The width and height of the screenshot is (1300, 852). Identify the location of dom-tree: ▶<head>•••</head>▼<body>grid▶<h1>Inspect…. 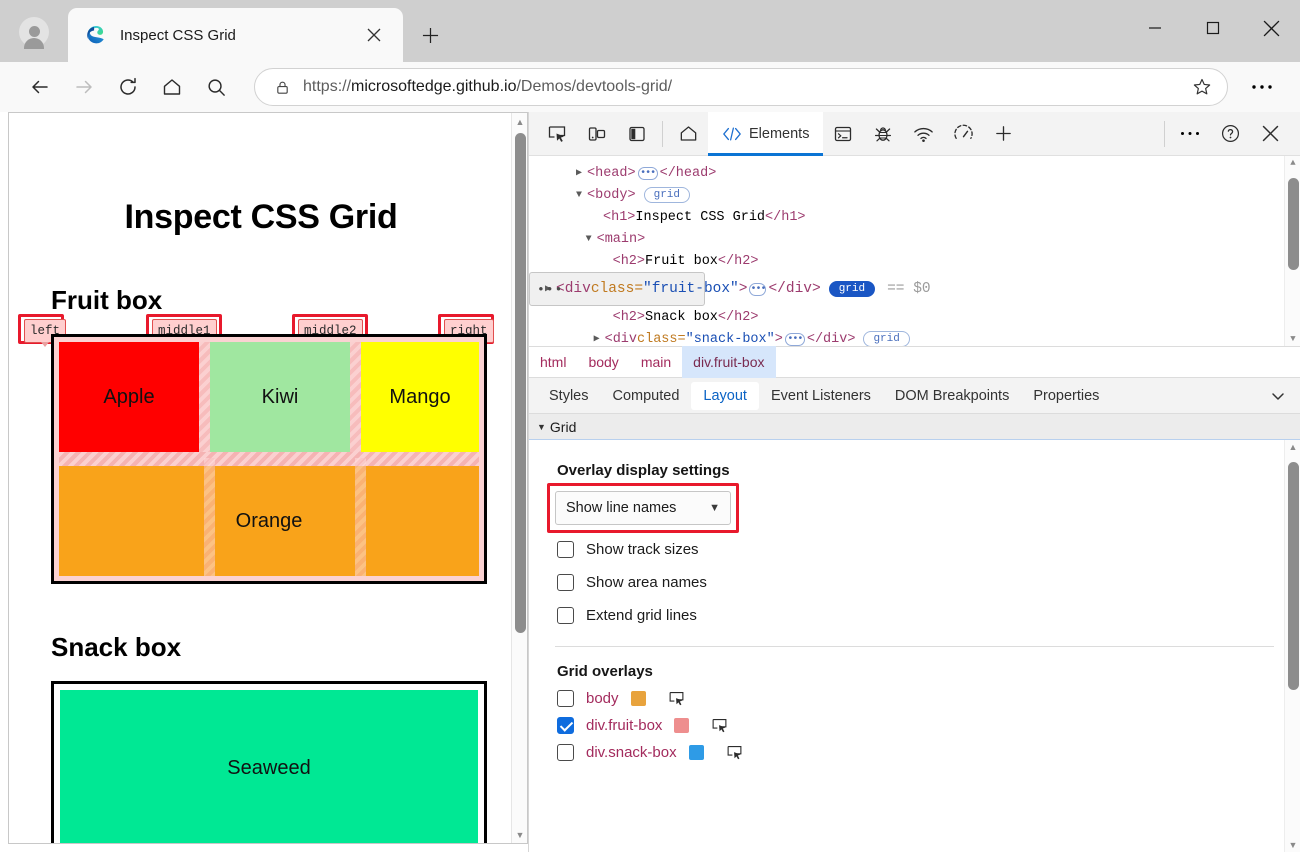
(914, 251).